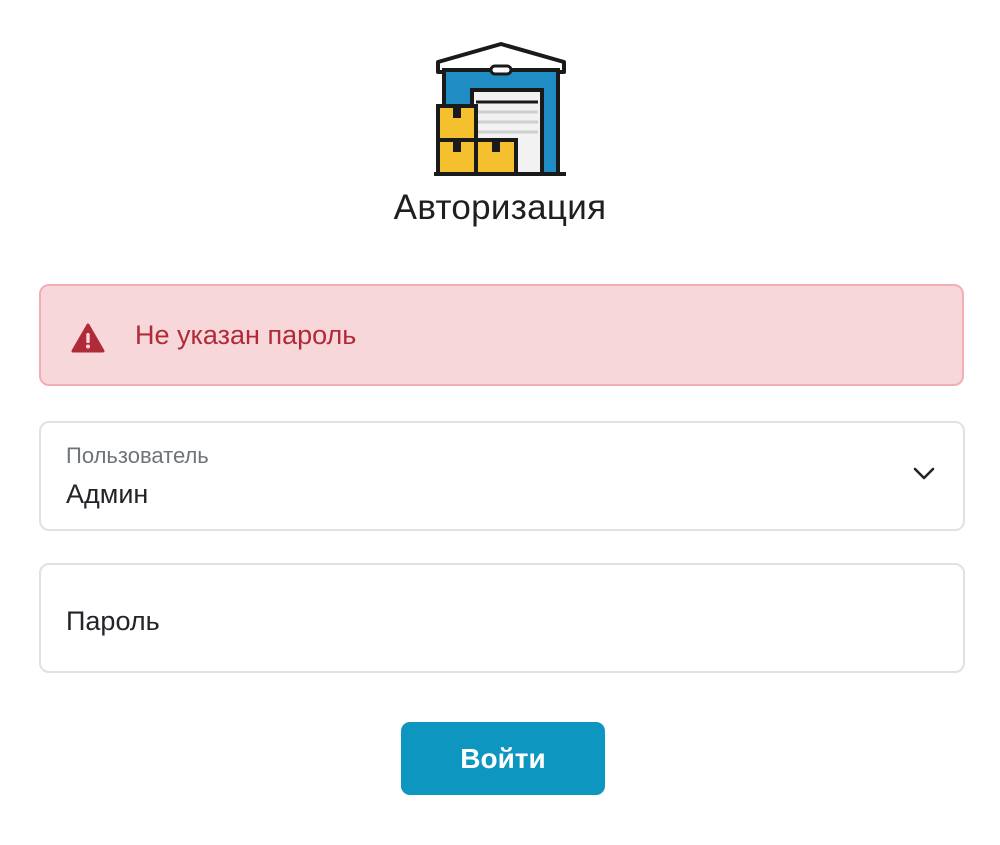  Describe the element at coordinates (496, 621) in the screenshot. I see `password-input` at that location.